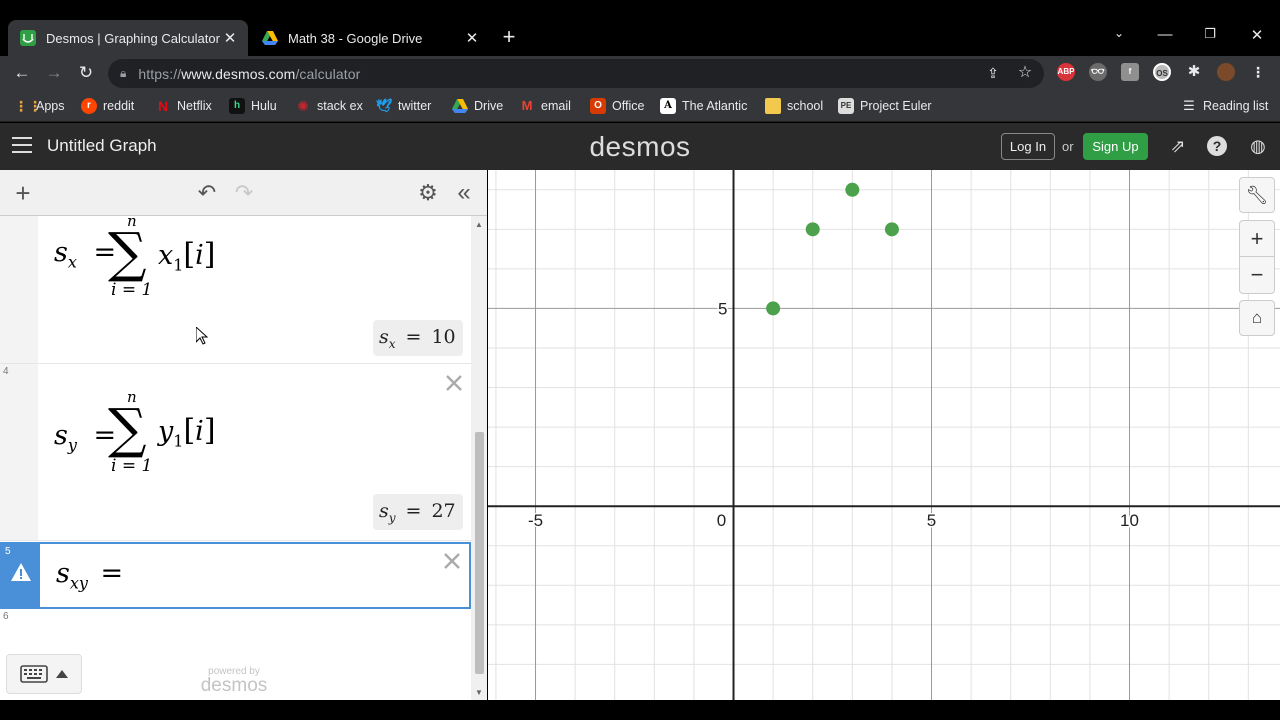  Describe the element at coordinates (721, 520) in the screenshot. I see `x-tick-label: 0` at that location.